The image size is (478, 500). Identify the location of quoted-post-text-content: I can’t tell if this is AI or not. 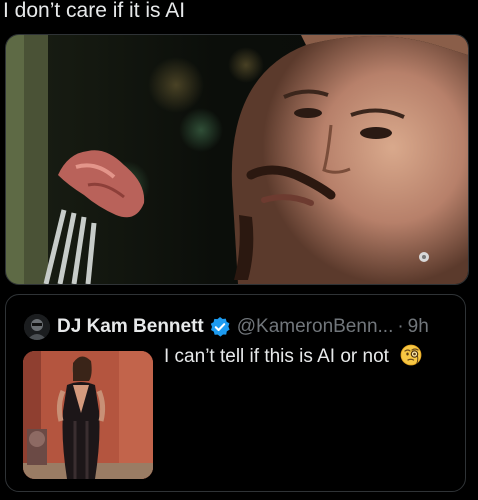
(276, 356).